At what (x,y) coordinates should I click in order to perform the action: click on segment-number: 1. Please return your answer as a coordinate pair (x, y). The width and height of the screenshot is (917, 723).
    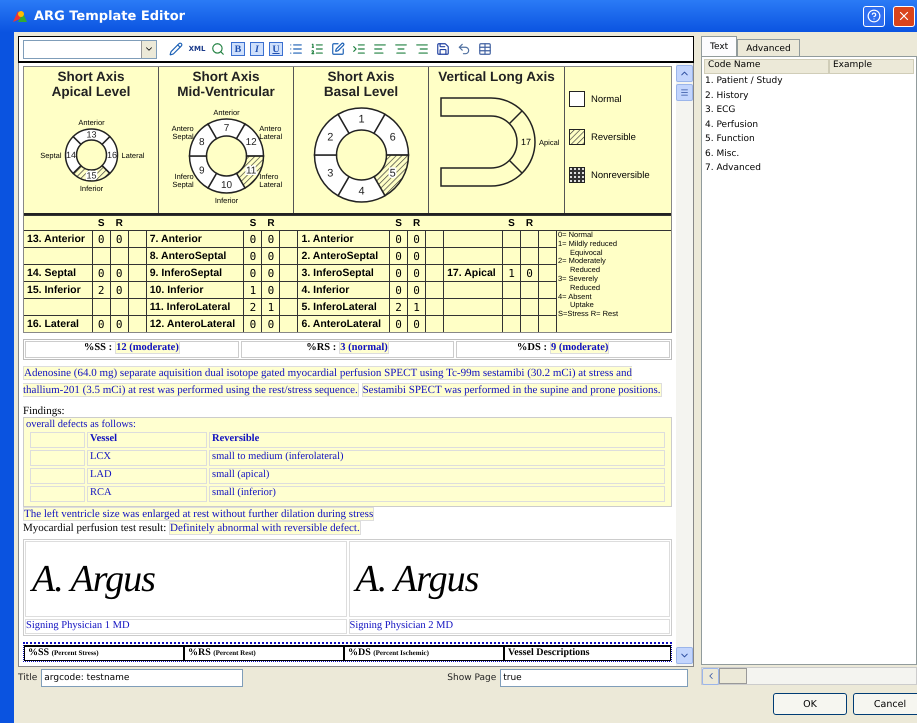
    Looking at the image, I should click on (361, 120).